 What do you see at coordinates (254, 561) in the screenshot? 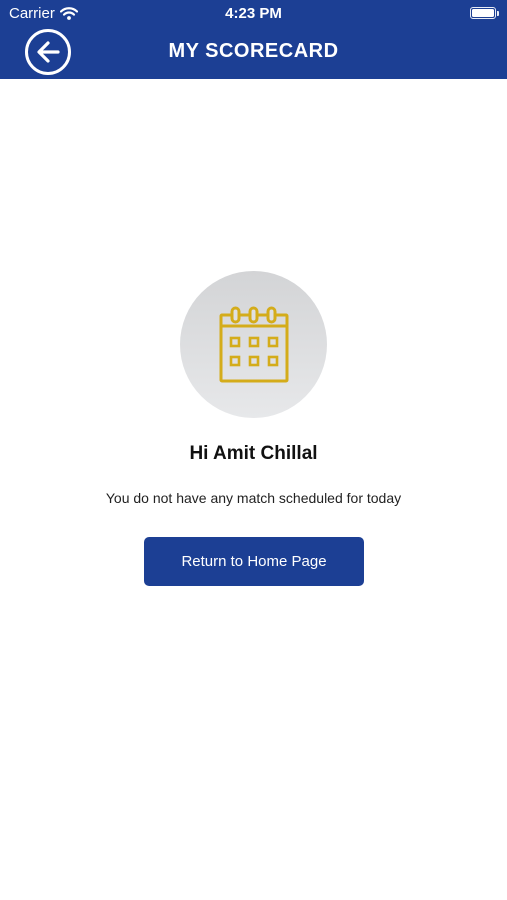
I see `return-home-button: Return to Home Page` at bounding box center [254, 561].